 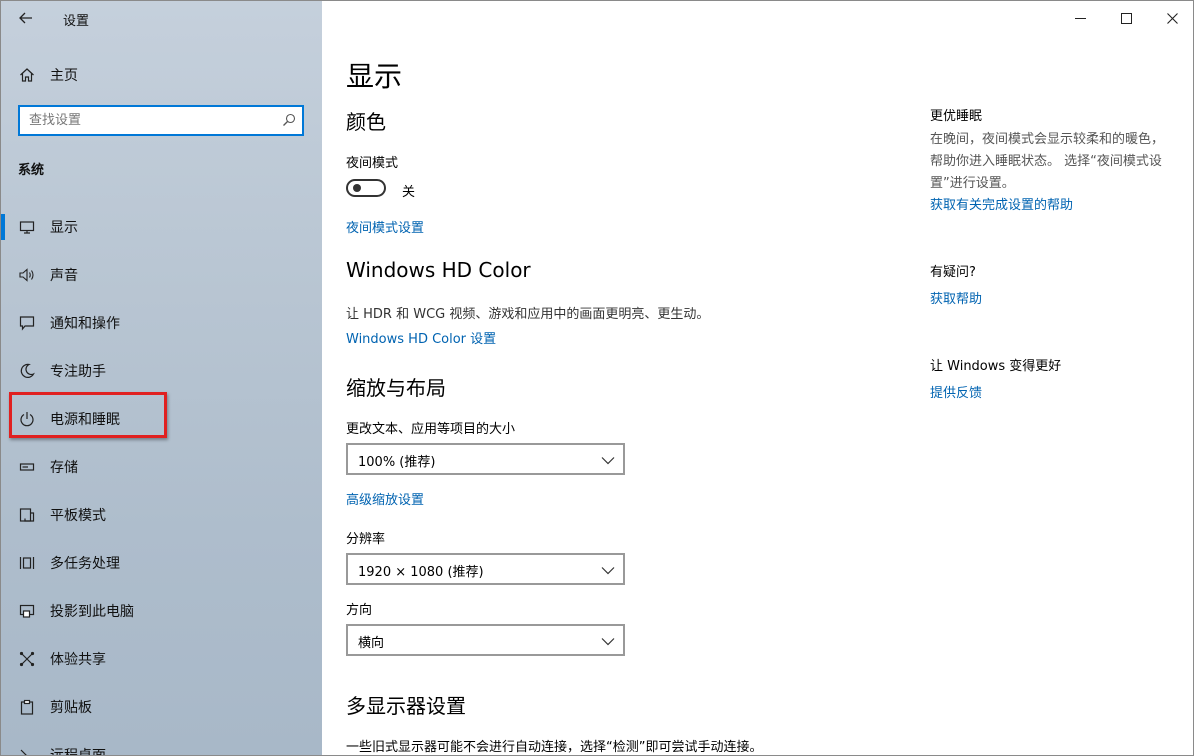 What do you see at coordinates (359, 610) in the screenshot?
I see `orientation-label: 方向` at bounding box center [359, 610].